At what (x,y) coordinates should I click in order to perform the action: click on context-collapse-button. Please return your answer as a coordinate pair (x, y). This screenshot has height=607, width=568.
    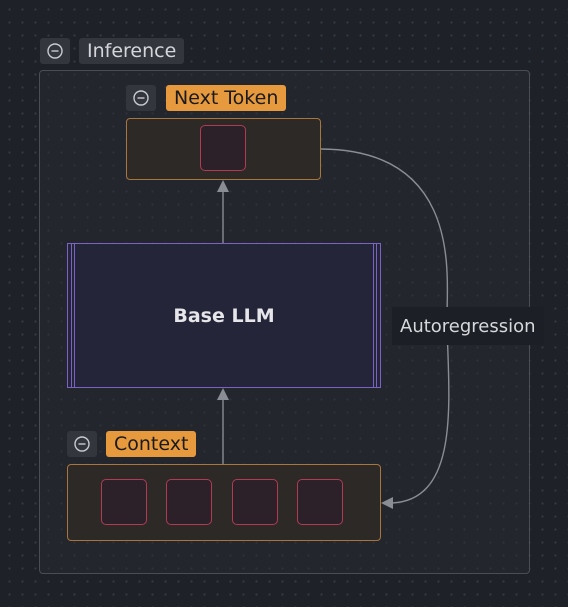
    Looking at the image, I should click on (82, 444).